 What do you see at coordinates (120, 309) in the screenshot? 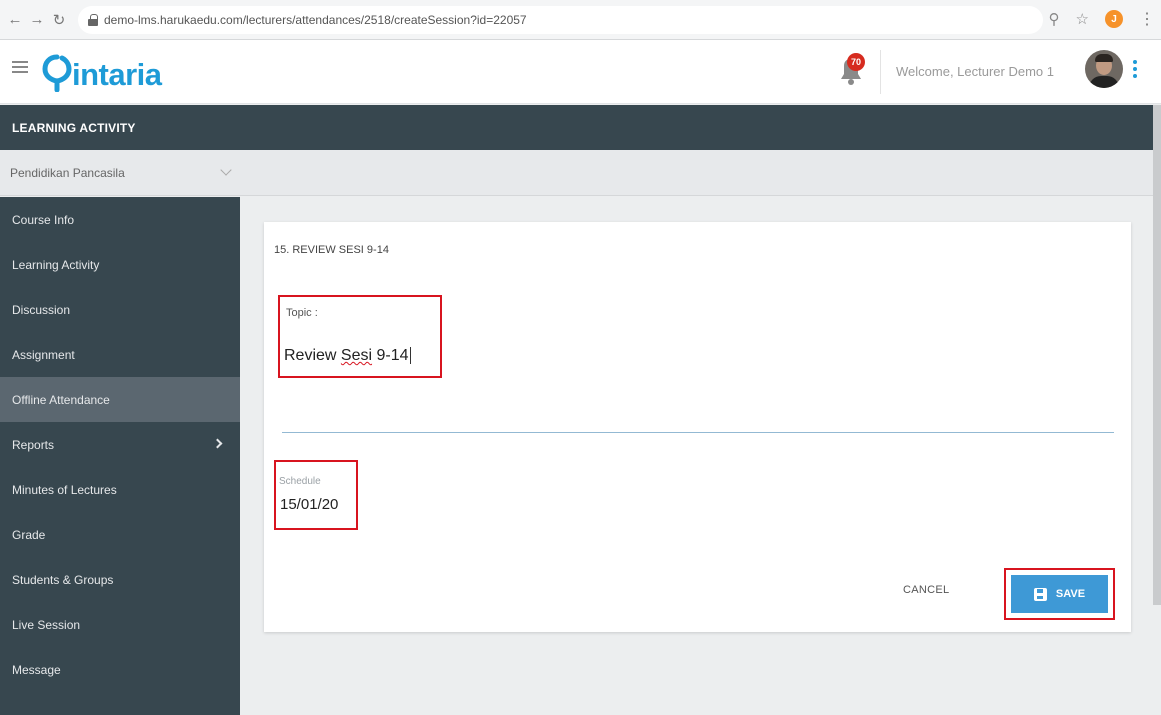
I see `sidebar-item-discussion: Discussion` at bounding box center [120, 309].